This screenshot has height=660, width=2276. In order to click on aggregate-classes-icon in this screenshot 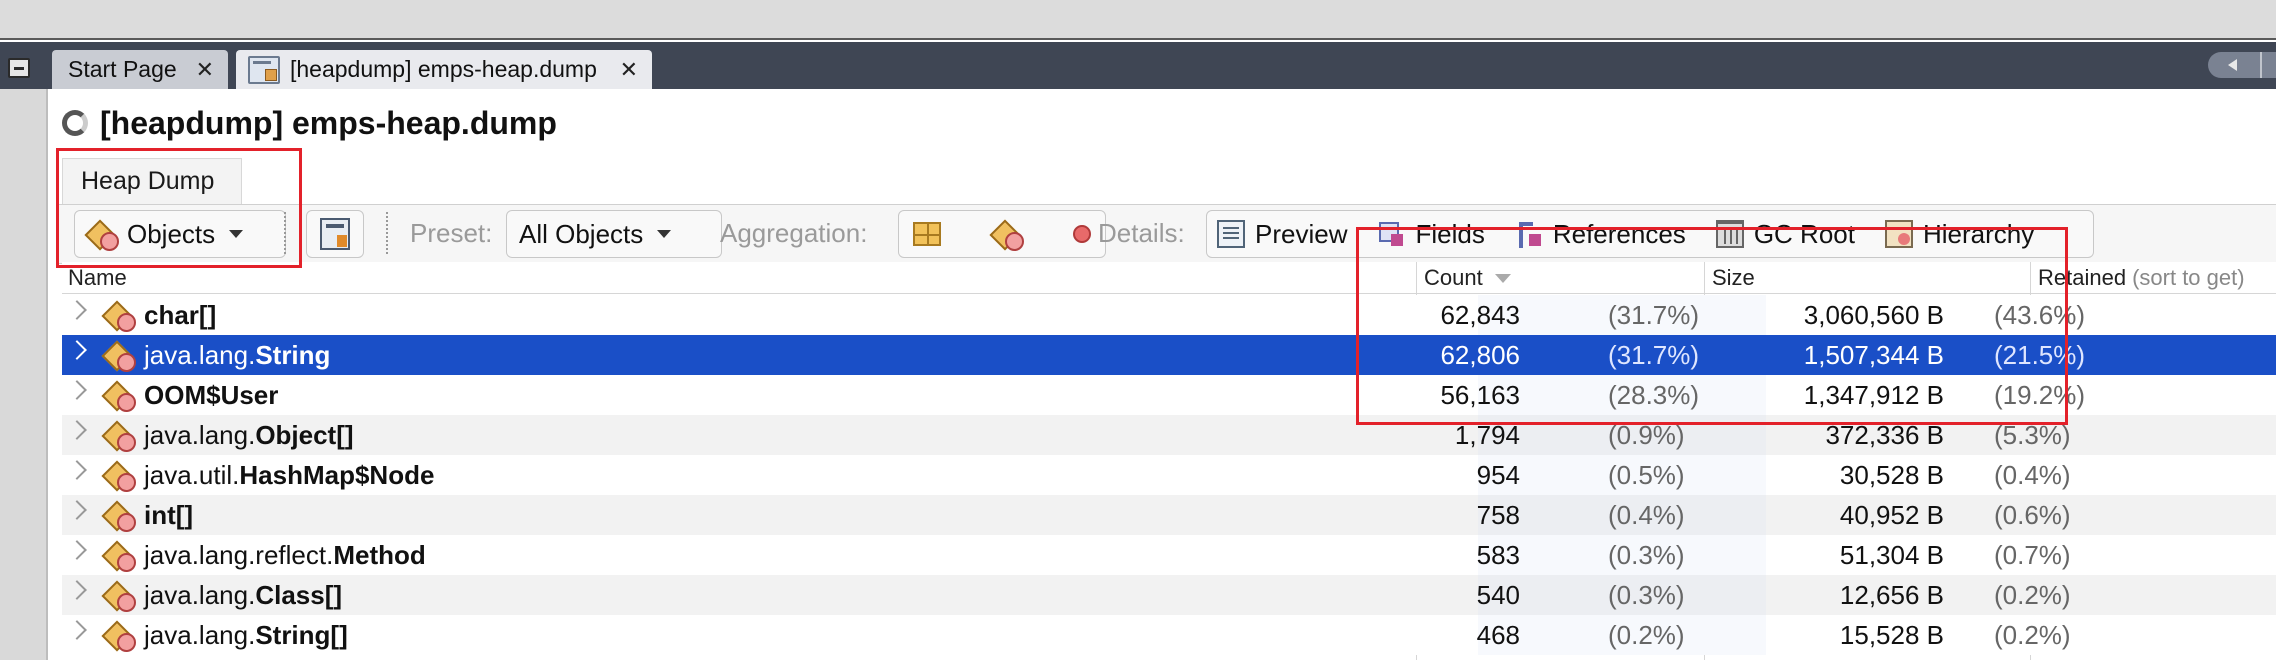, I will do `click(1008, 235)`.